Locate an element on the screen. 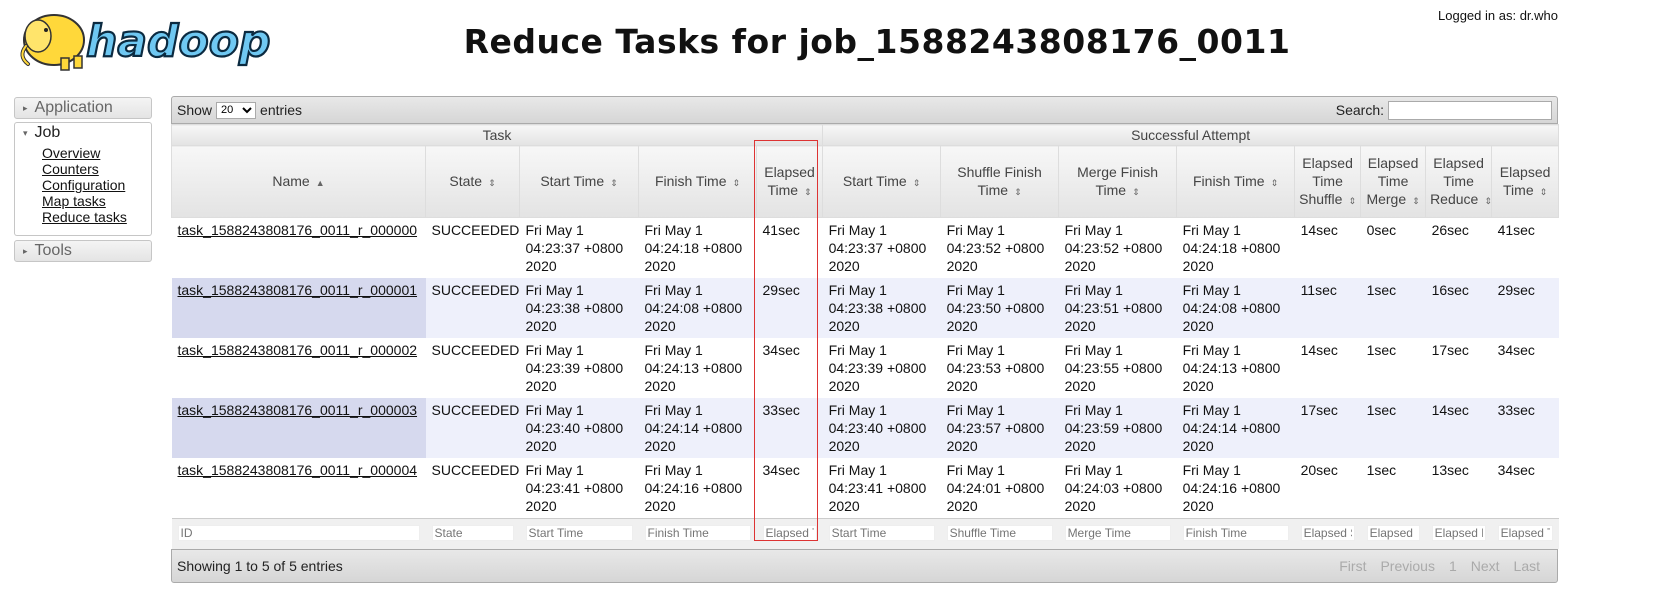 The width and height of the screenshot is (1654, 610). nav-job: ▾ Job is located at coordinates (83, 132).